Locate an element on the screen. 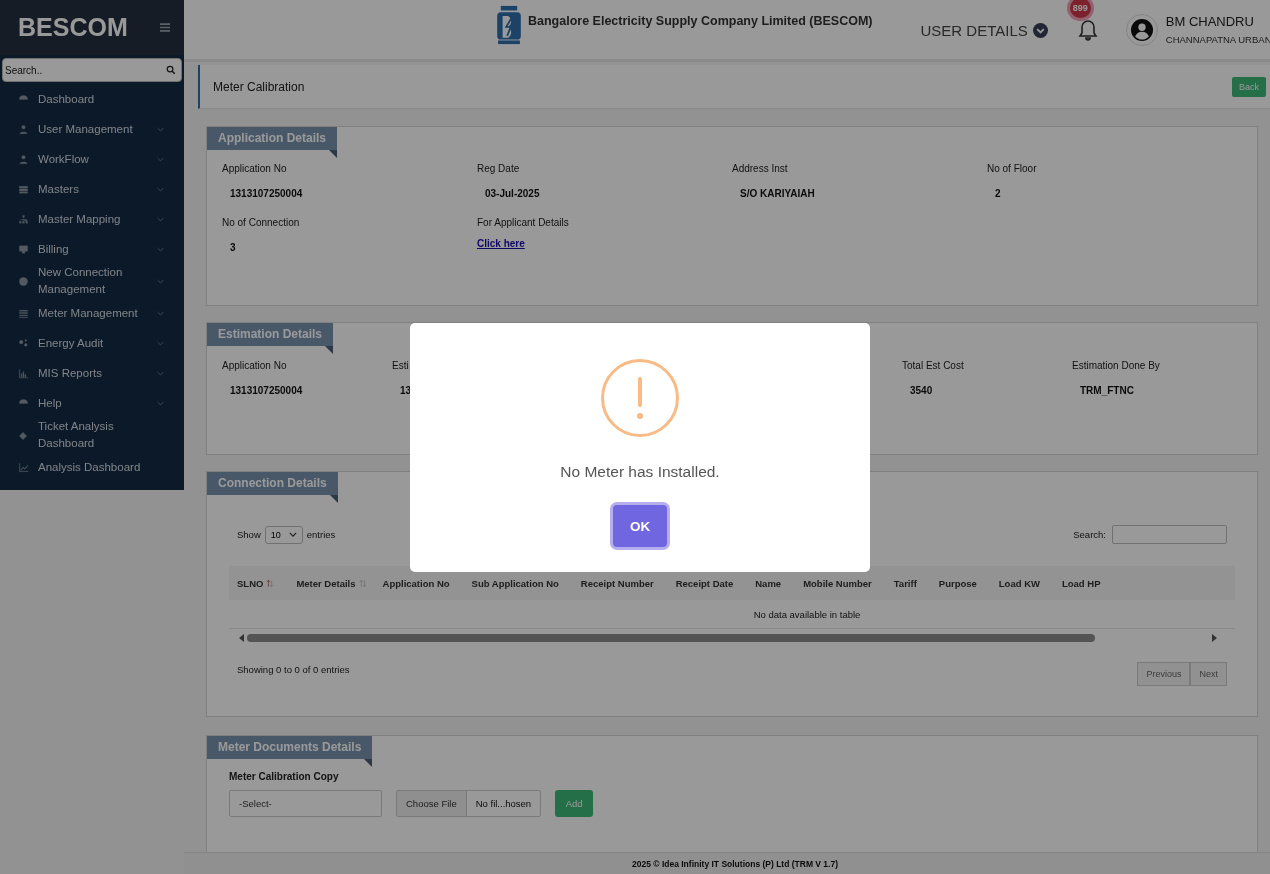 This screenshot has height=874, width=1270. company-name: Bangalore Electricity Supply Company Limited (BESCOM) is located at coordinates (700, 21).